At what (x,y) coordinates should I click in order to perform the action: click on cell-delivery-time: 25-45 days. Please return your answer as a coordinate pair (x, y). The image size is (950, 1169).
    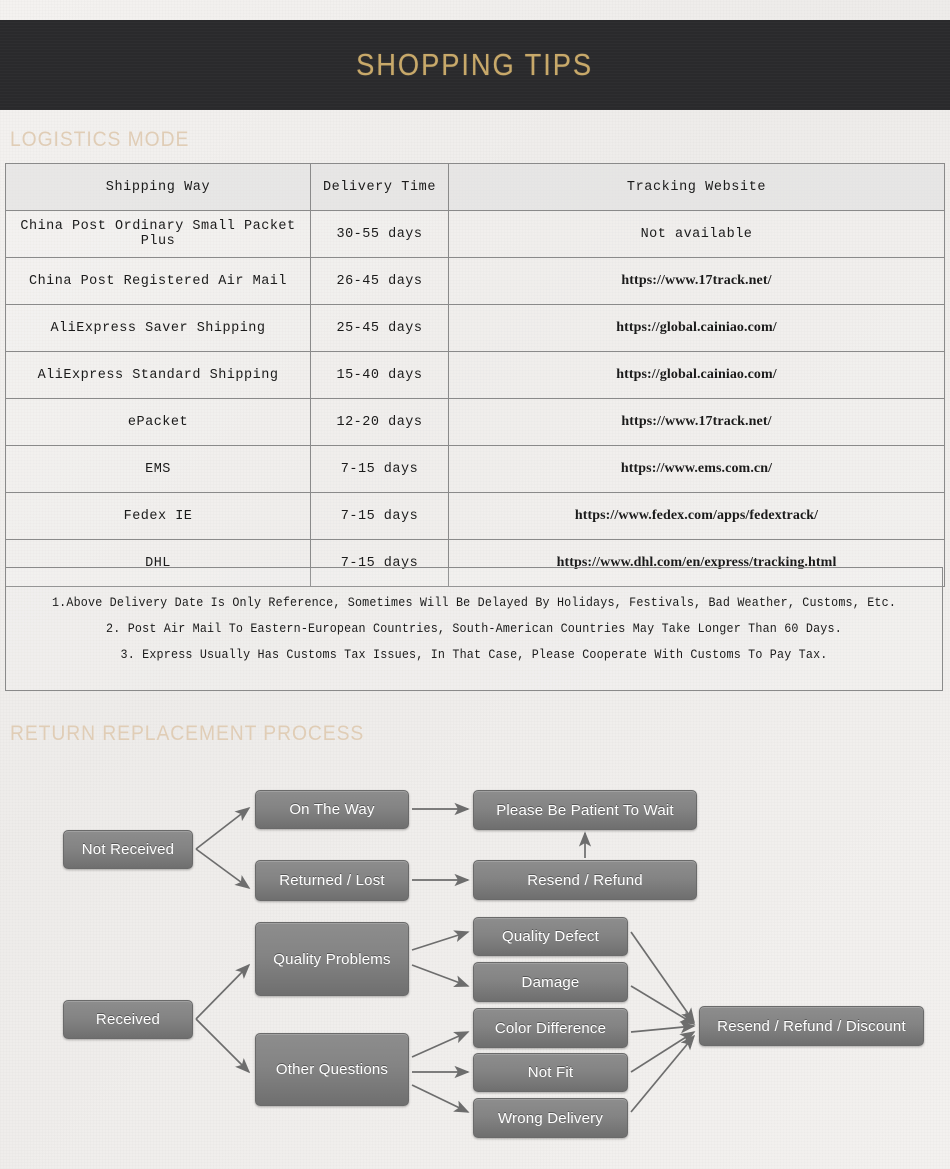
    Looking at the image, I should click on (379, 328).